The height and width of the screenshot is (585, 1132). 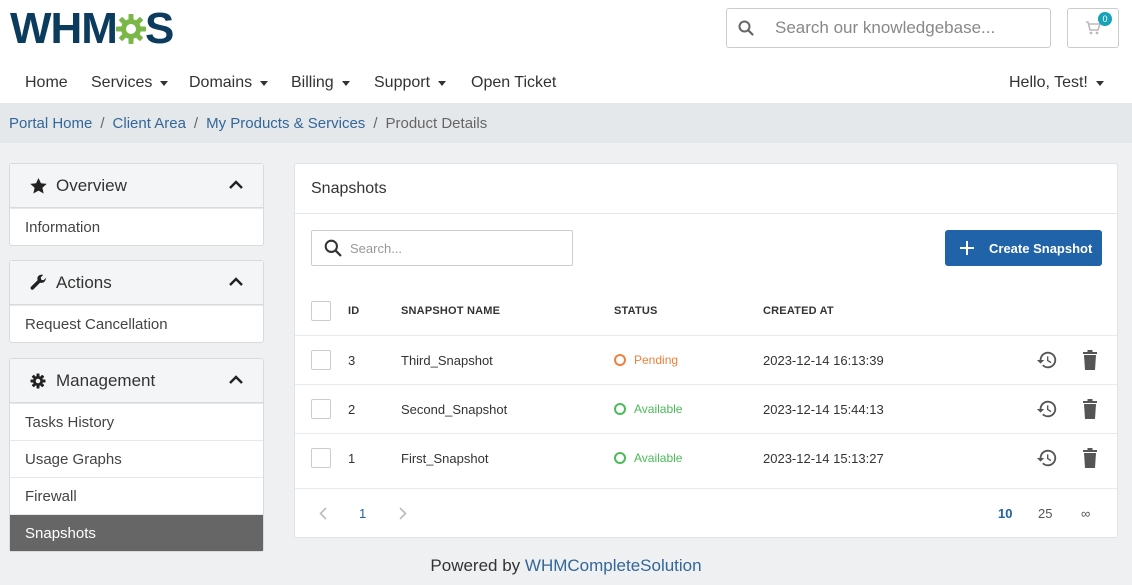 I want to click on status-text: Available, so click(x=658, y=458).